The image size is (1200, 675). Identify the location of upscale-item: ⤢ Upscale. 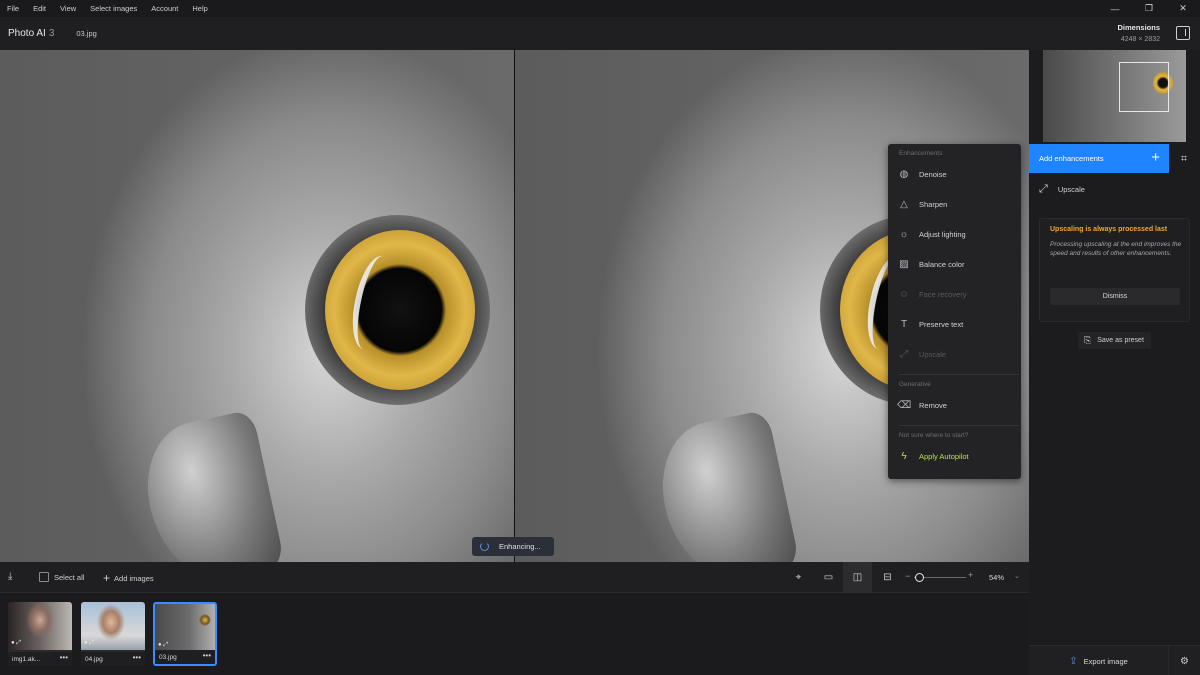
(1114, 189).